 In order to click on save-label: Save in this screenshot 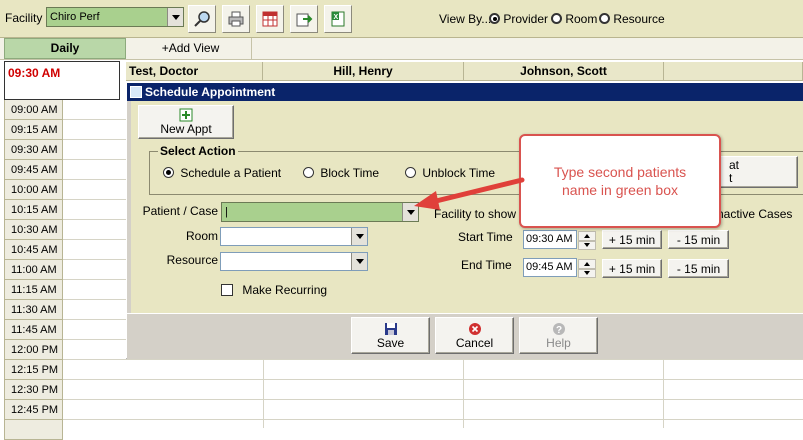, I will do `click(390, 342)`.